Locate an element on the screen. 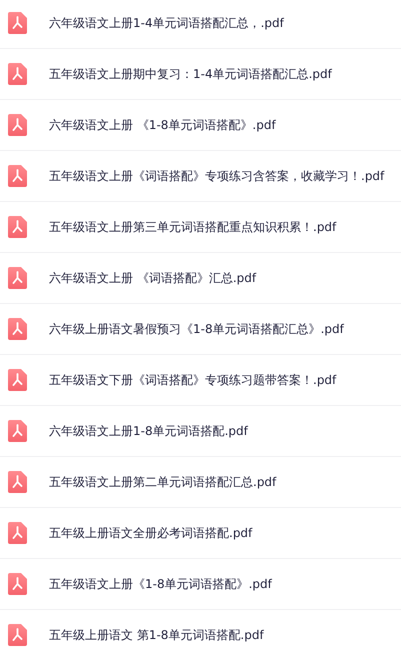 Image resolution: width=401 pixels, height=654 pixels. file-list-item: 五年级语文上册第三单元词语搭配重点知识积累！.pdf is located at coordinates (200, 227).